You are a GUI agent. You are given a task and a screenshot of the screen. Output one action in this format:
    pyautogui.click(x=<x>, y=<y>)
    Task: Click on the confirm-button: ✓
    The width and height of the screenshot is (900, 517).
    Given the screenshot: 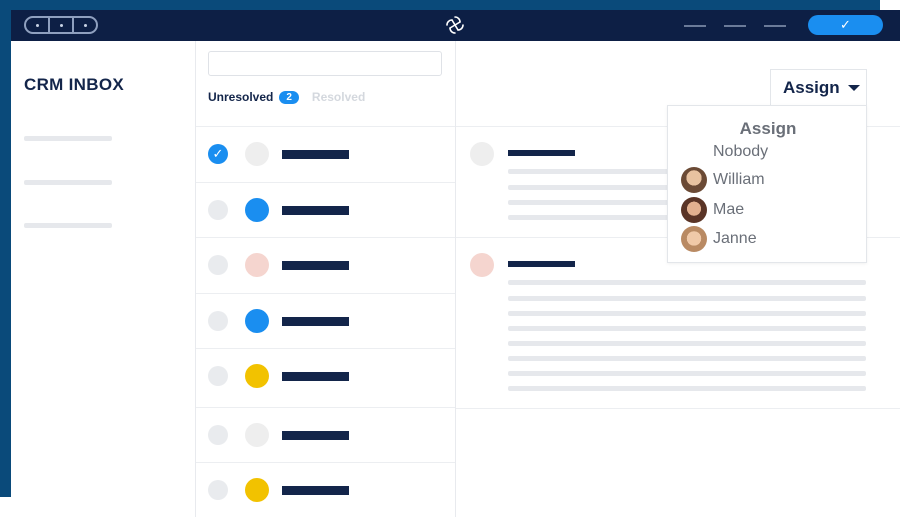 What is the action you would take?
    pyautogui.click(x=845, y=25)
    